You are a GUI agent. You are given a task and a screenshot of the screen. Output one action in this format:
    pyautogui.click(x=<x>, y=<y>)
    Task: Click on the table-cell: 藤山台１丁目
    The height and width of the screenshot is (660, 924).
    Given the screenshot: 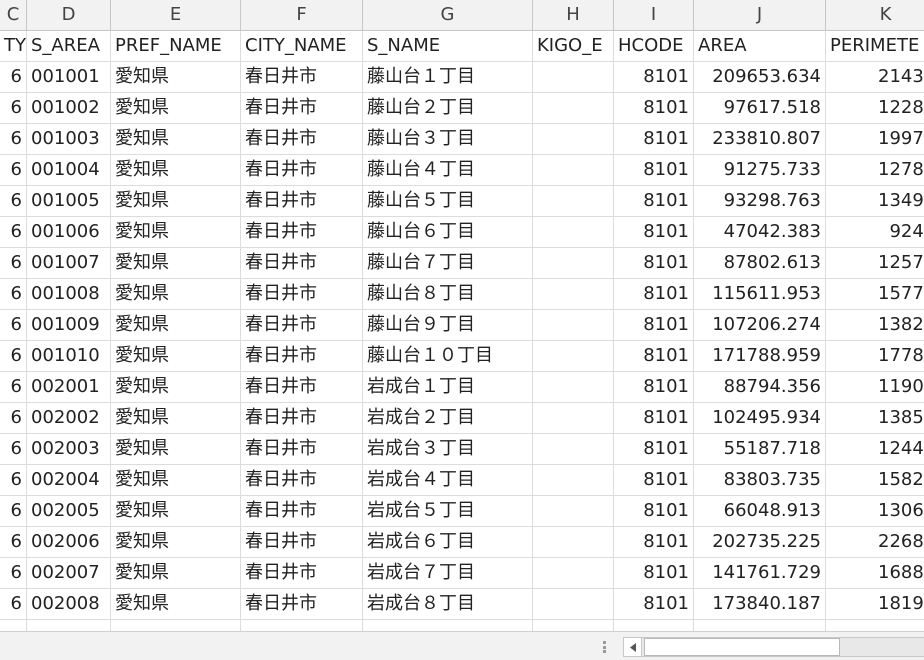 What is the action you would take?
    pyautogui.click(x=448, y=77)
    